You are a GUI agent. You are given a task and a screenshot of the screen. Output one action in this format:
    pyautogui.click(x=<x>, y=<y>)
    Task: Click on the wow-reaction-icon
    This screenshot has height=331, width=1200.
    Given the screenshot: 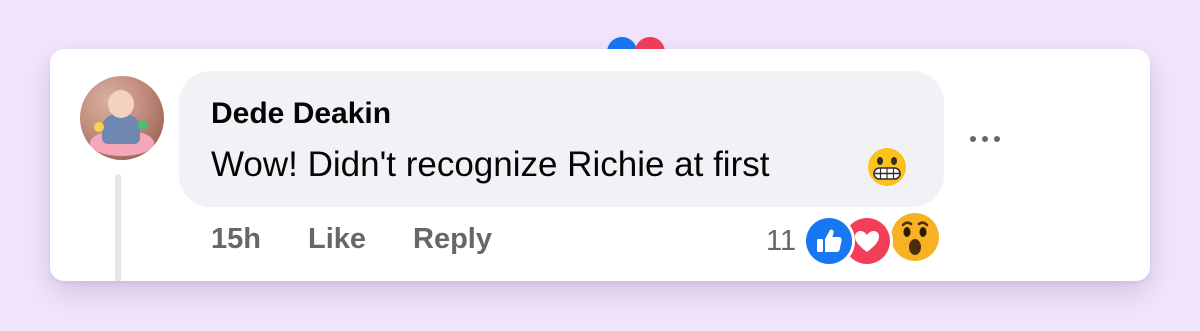 What is the action you would take?
    pyautogui.click(x=915, y=237)
    